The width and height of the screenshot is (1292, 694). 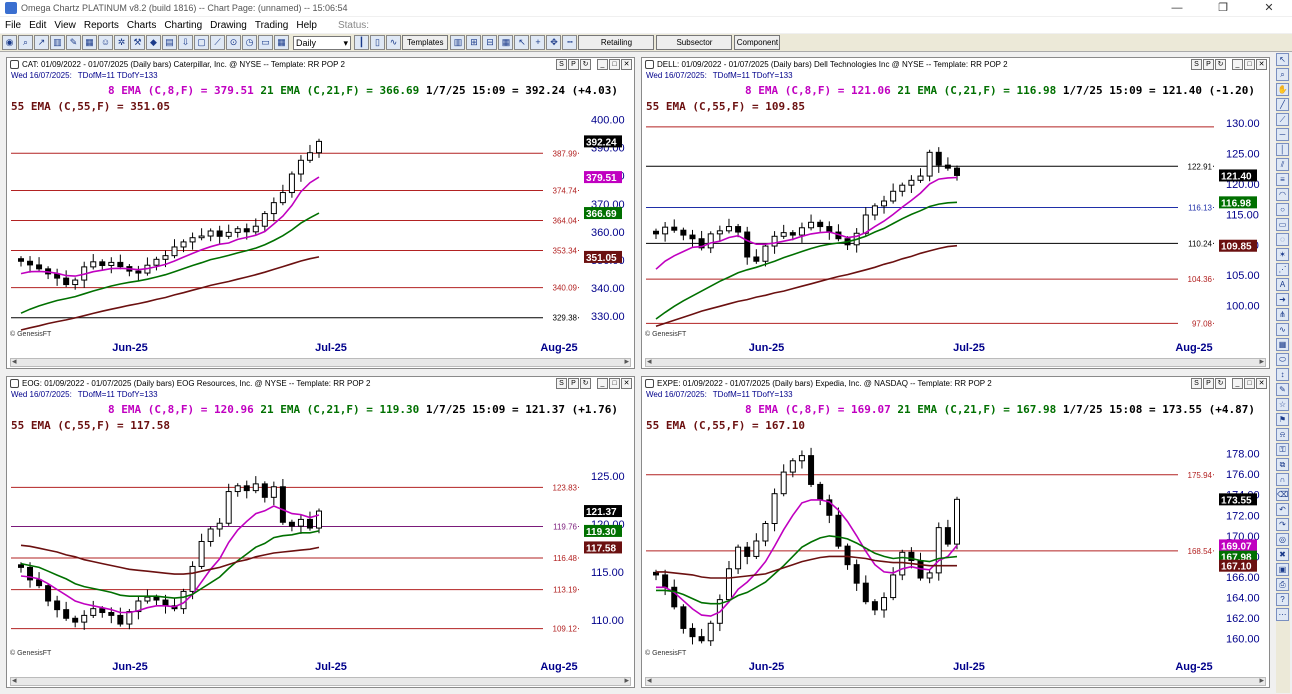 I want to click on page-icon: ▢, so click(x=201, y=42).